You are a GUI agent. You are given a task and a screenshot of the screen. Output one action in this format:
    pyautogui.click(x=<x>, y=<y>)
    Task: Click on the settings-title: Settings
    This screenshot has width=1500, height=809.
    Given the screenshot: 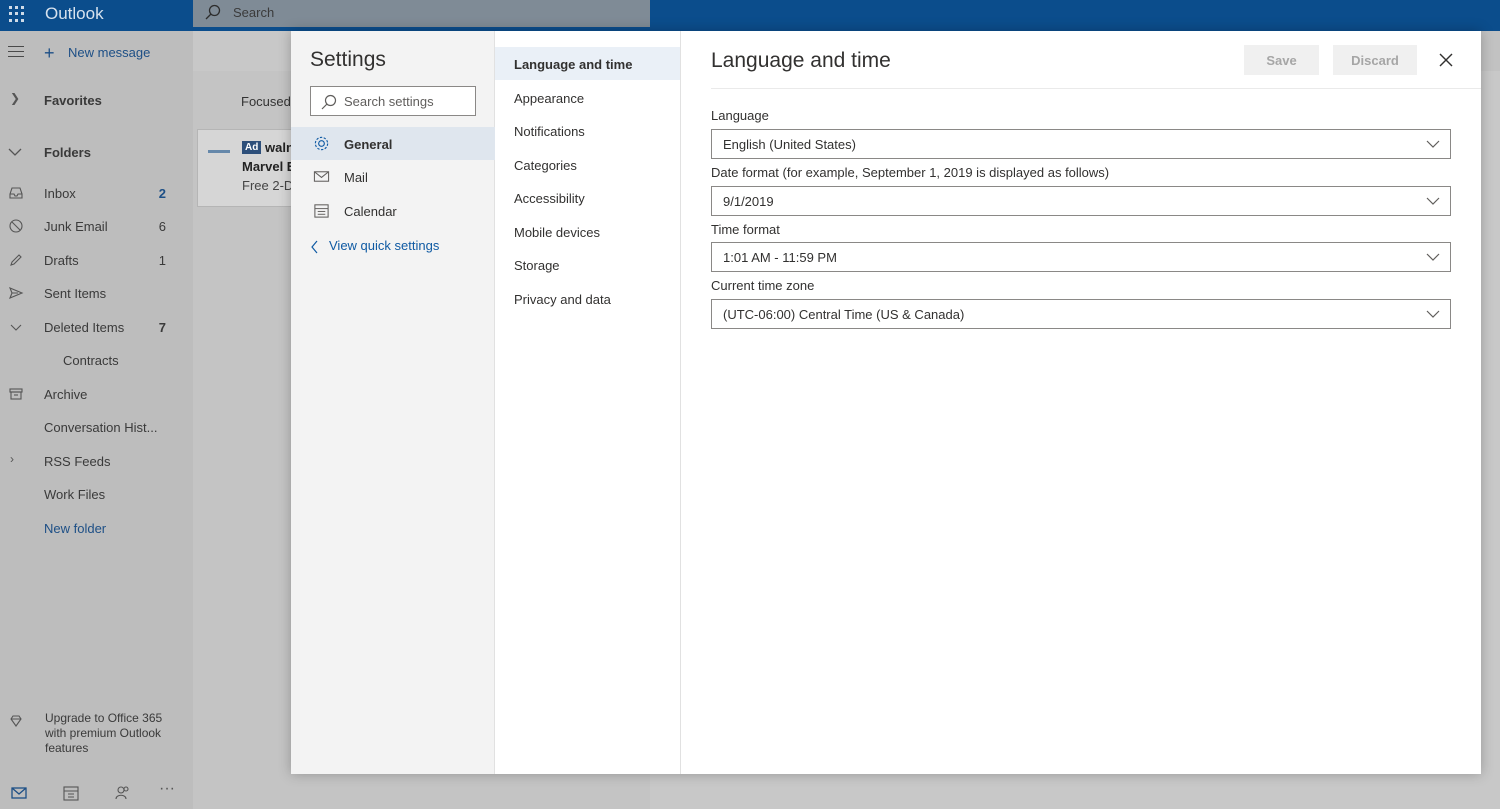 What is the action you would take?
    pyautogui.click(x=348, y=59)
    